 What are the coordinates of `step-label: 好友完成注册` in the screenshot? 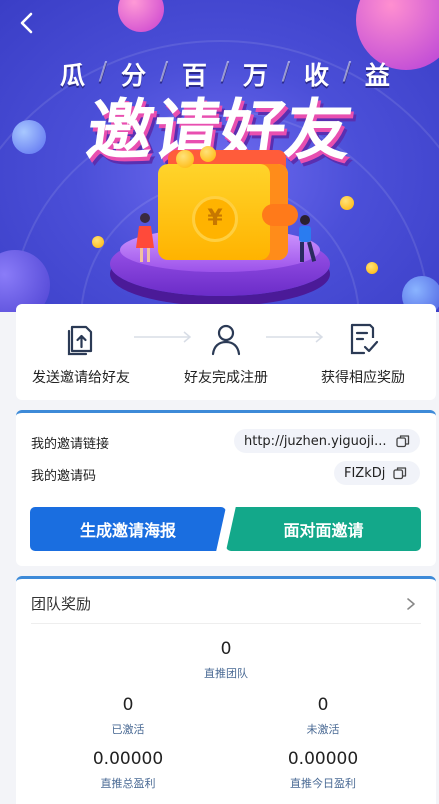 It's located at (226, 378).